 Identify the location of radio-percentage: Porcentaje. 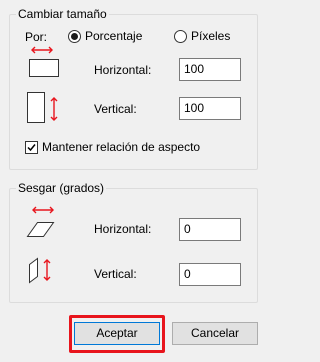
(105, 36).